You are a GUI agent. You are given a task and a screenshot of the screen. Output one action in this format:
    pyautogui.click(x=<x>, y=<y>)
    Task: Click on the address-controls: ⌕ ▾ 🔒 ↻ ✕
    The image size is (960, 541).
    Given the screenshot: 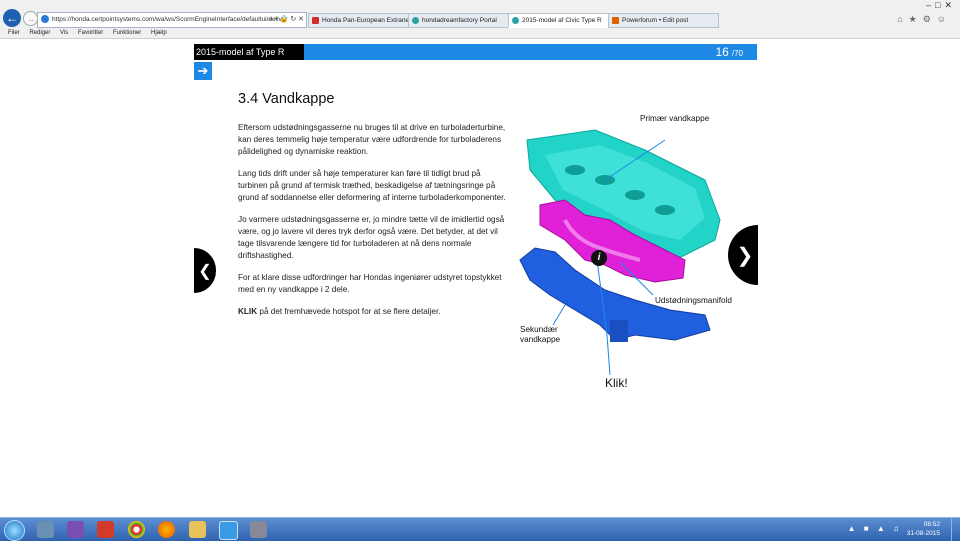 What is the action you would take?
    pyautogui.click(x=286, y=20)
    